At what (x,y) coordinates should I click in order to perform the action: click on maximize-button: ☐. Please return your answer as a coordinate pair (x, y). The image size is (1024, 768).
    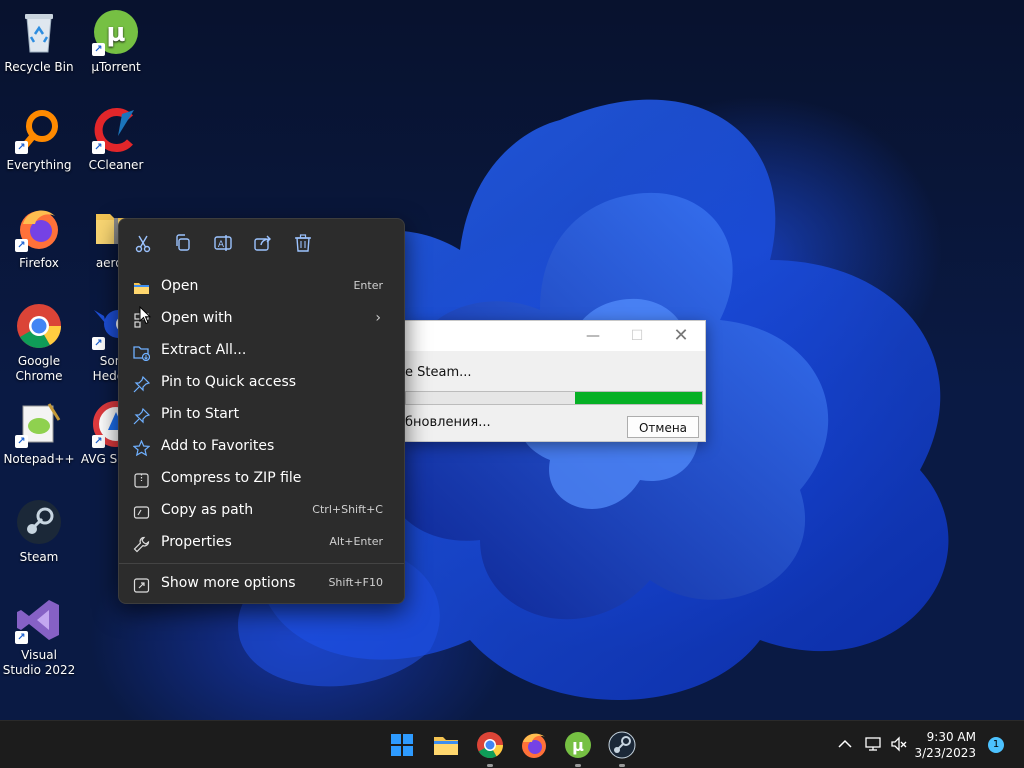
    Looking at the image, I should click on (637, 336).